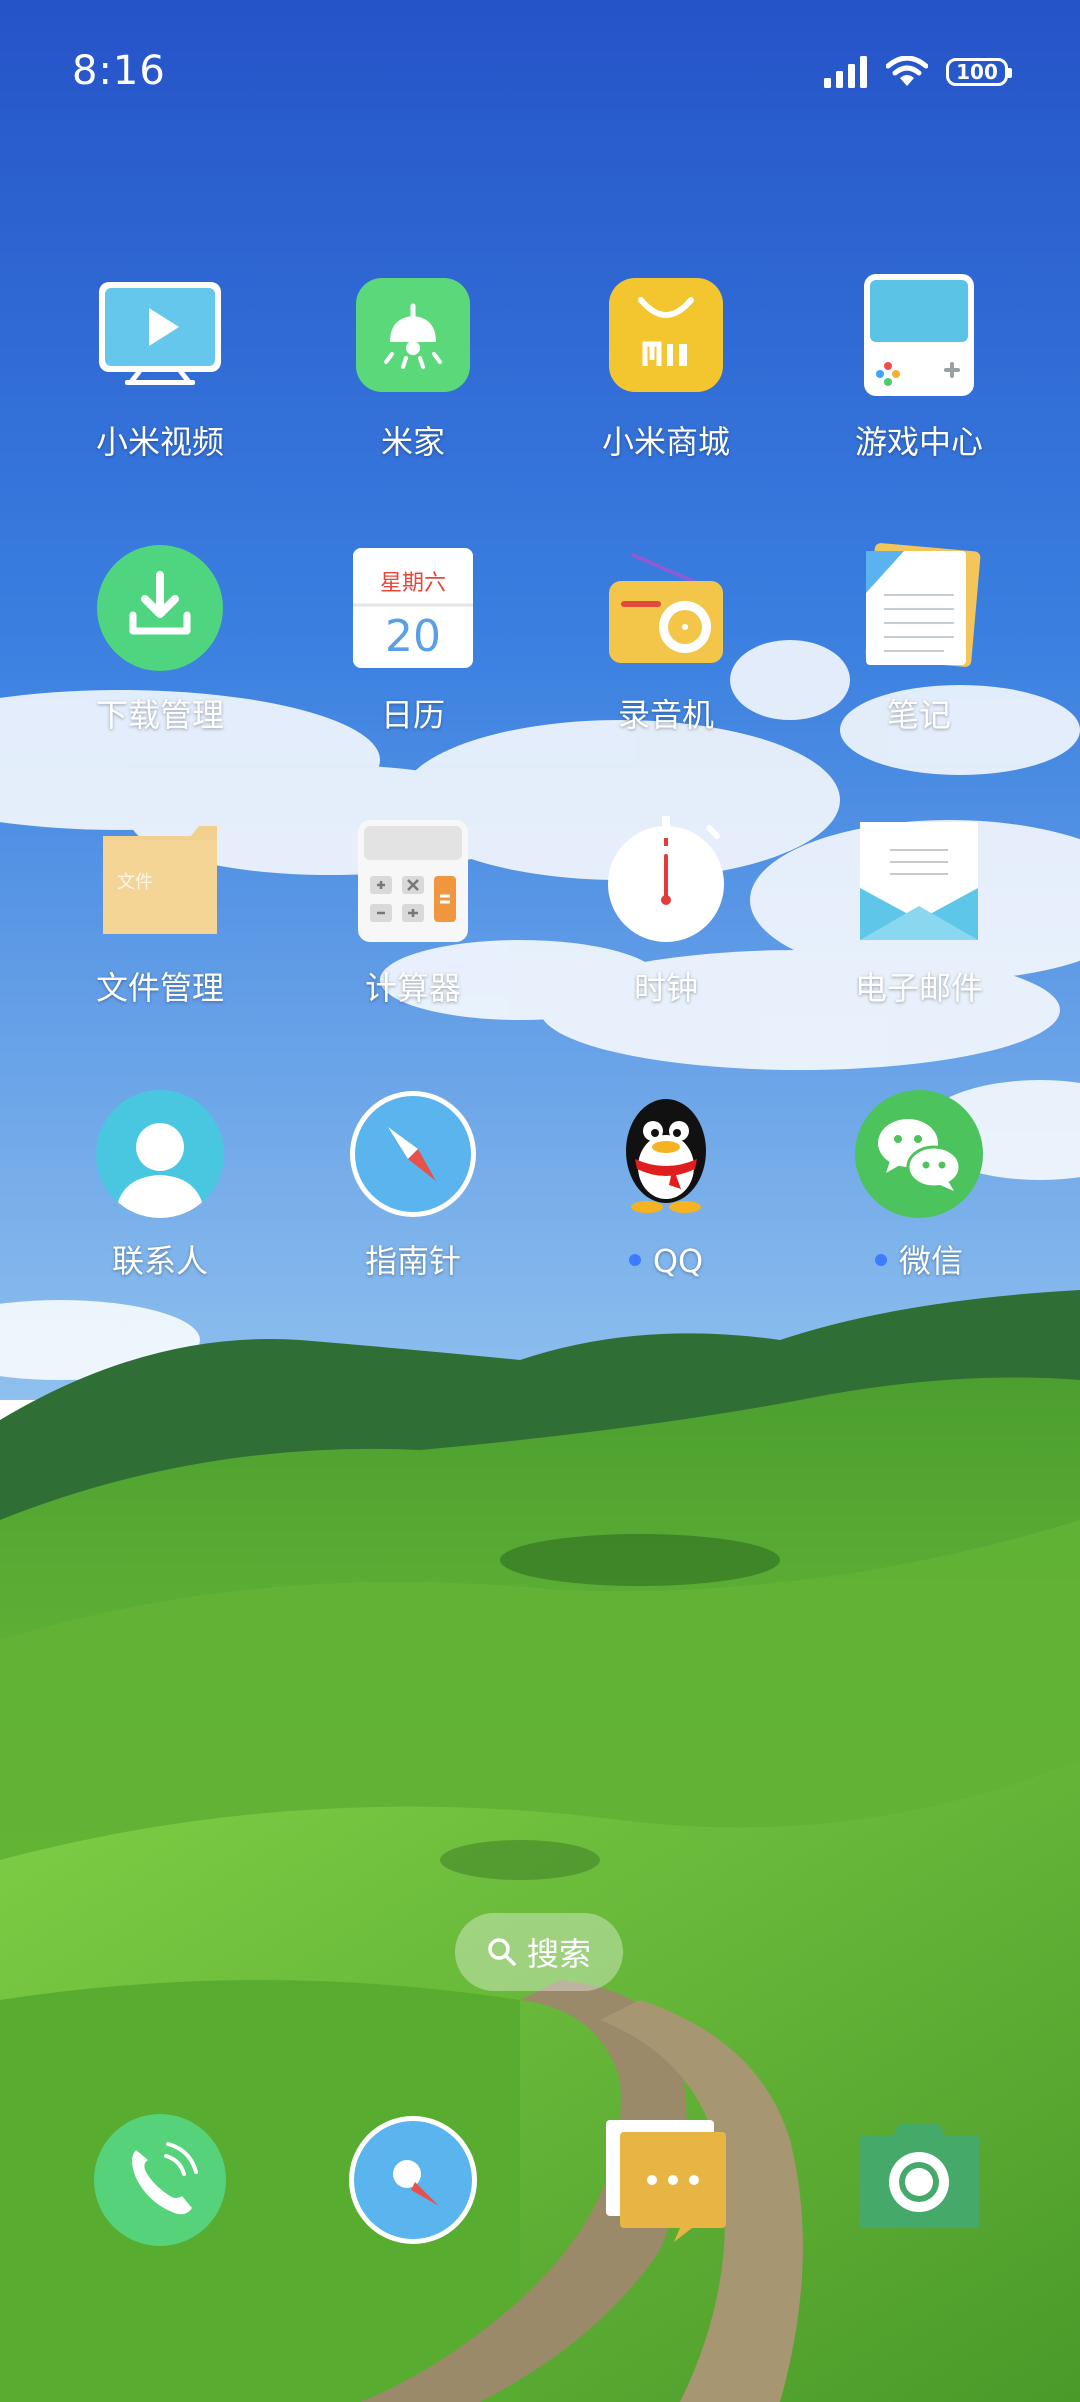 The height and width of the screenshot is (2402, 1080). I want to click on search-icon, so click(502, 1952).